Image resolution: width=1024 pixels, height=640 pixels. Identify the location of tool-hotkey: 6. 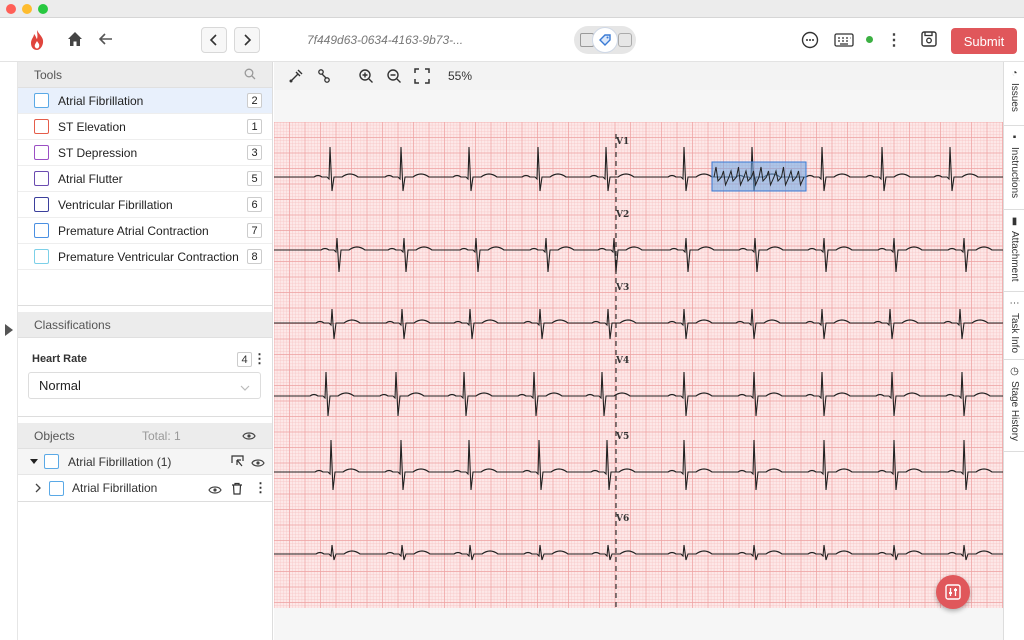
(254, 204).